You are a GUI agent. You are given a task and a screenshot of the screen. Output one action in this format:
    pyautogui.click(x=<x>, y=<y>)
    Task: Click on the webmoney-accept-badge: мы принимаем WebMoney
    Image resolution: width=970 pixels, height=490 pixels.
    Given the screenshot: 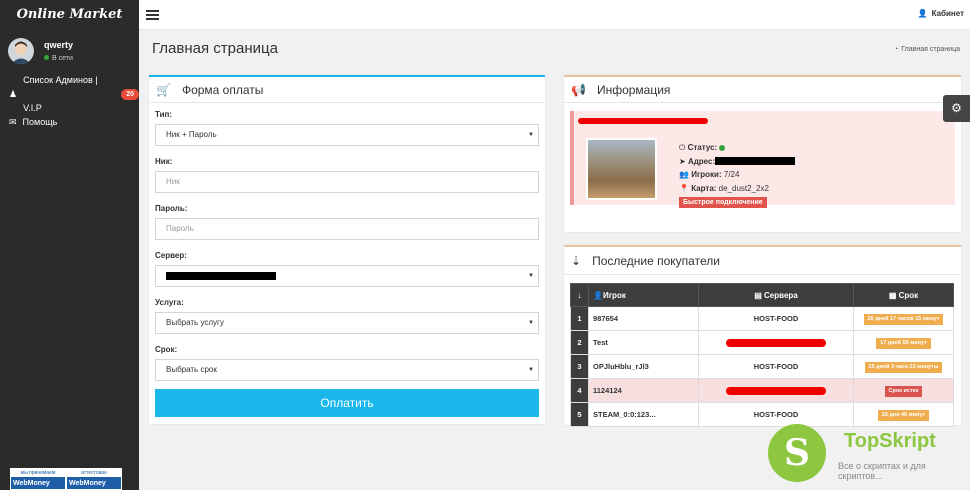 What is the action you would take?
    pyautogui.click(x=38, y=479)
    